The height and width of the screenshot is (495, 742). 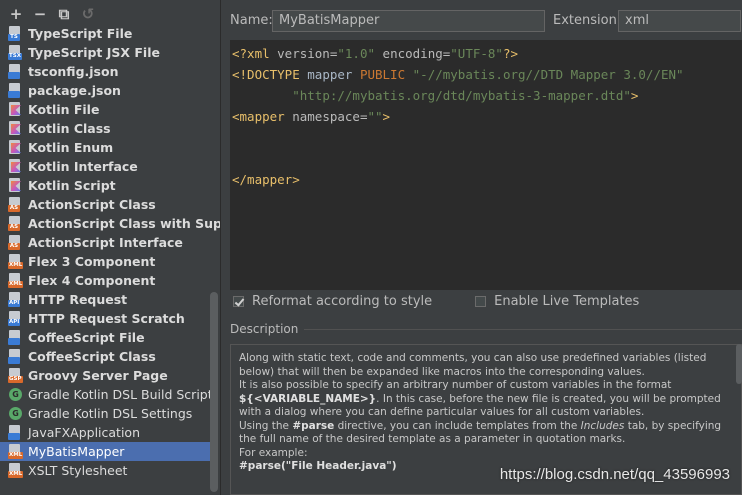 What do you see at coordinates (214, 392) in the screenshot?
I see `templates-scrollbar` at bounding box center [214, 392].